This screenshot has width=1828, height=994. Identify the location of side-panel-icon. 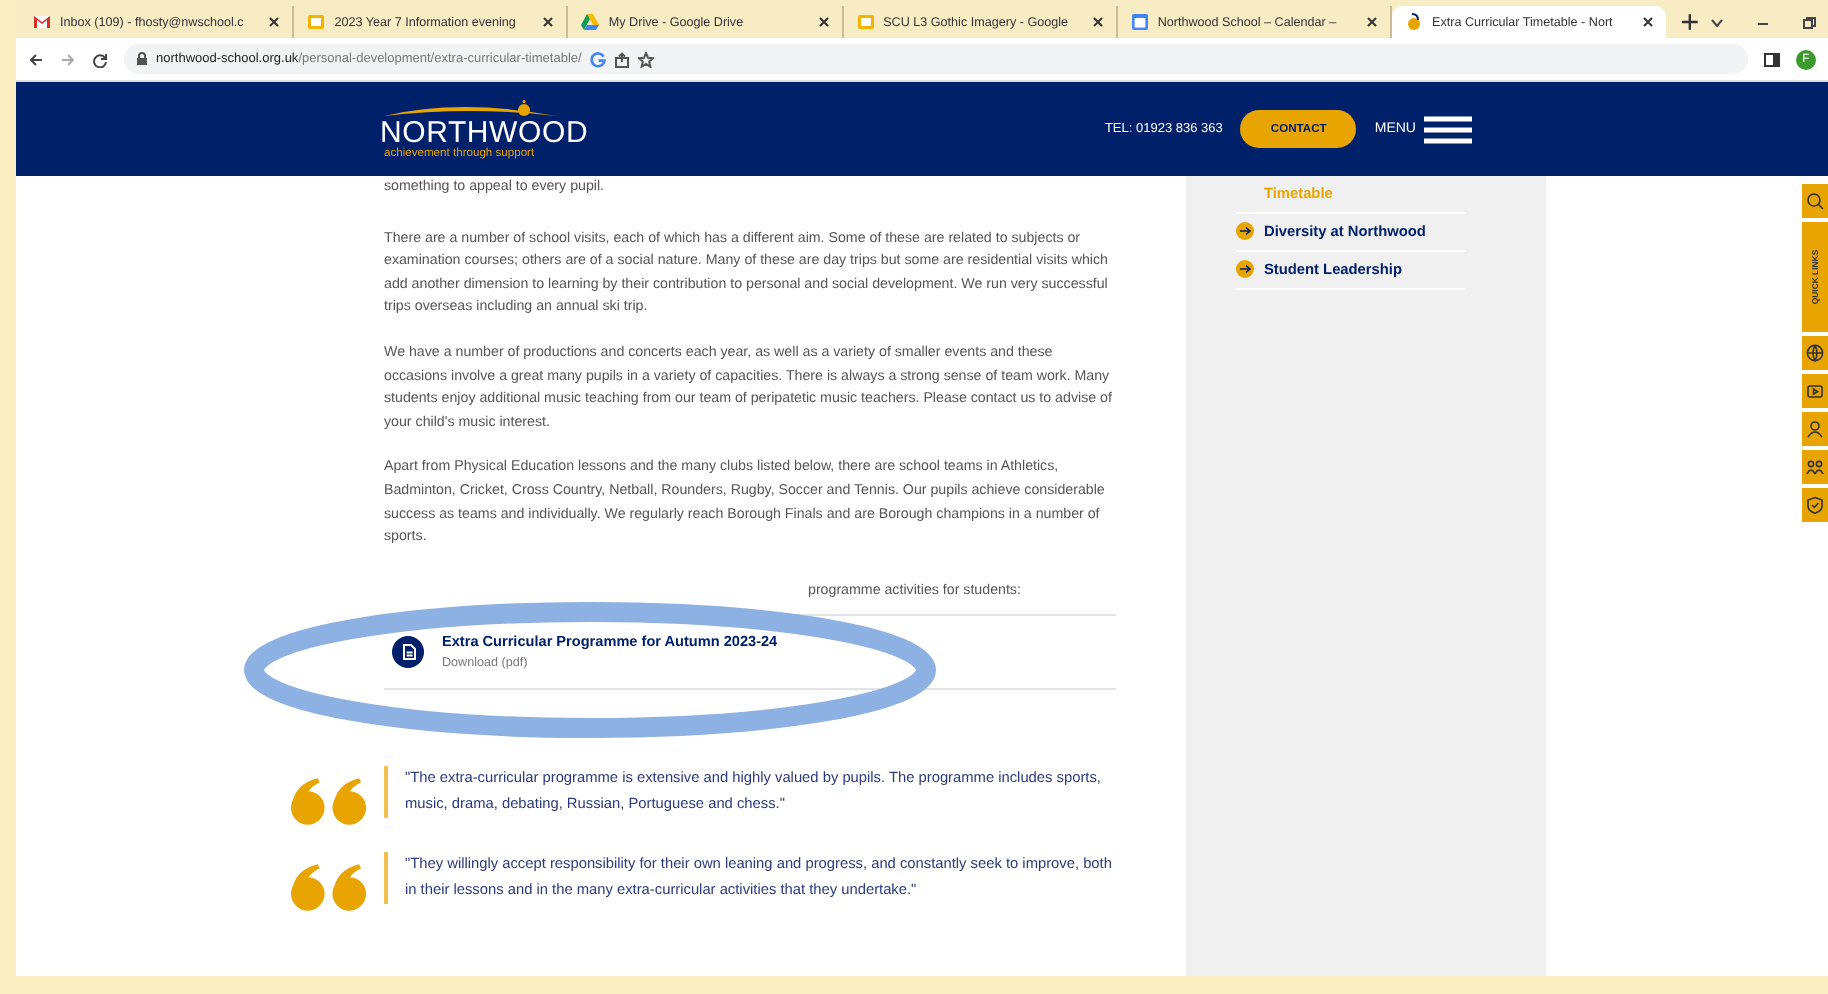
(1772, 59).